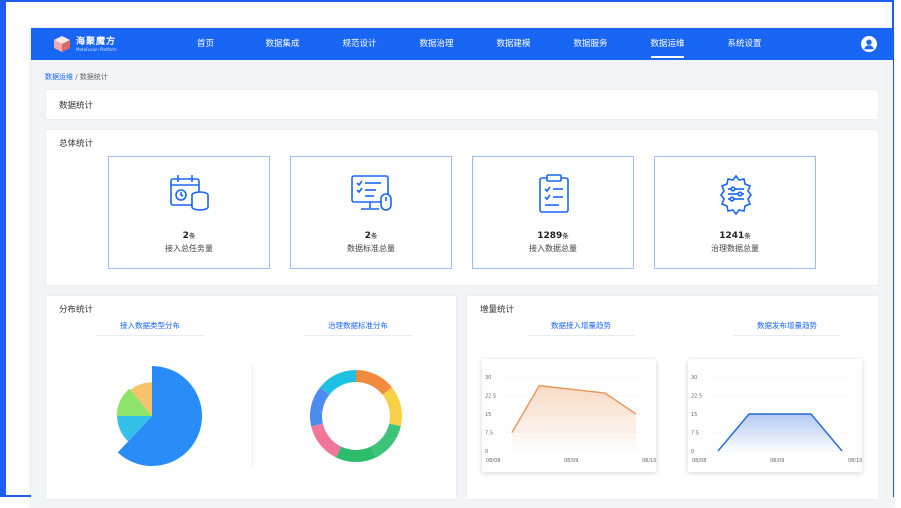 Image resolution: width=901 pixels, height=508 pixels. I want to click on stat-card-governed: 1241条 治理数据总量, so click(735, 212).